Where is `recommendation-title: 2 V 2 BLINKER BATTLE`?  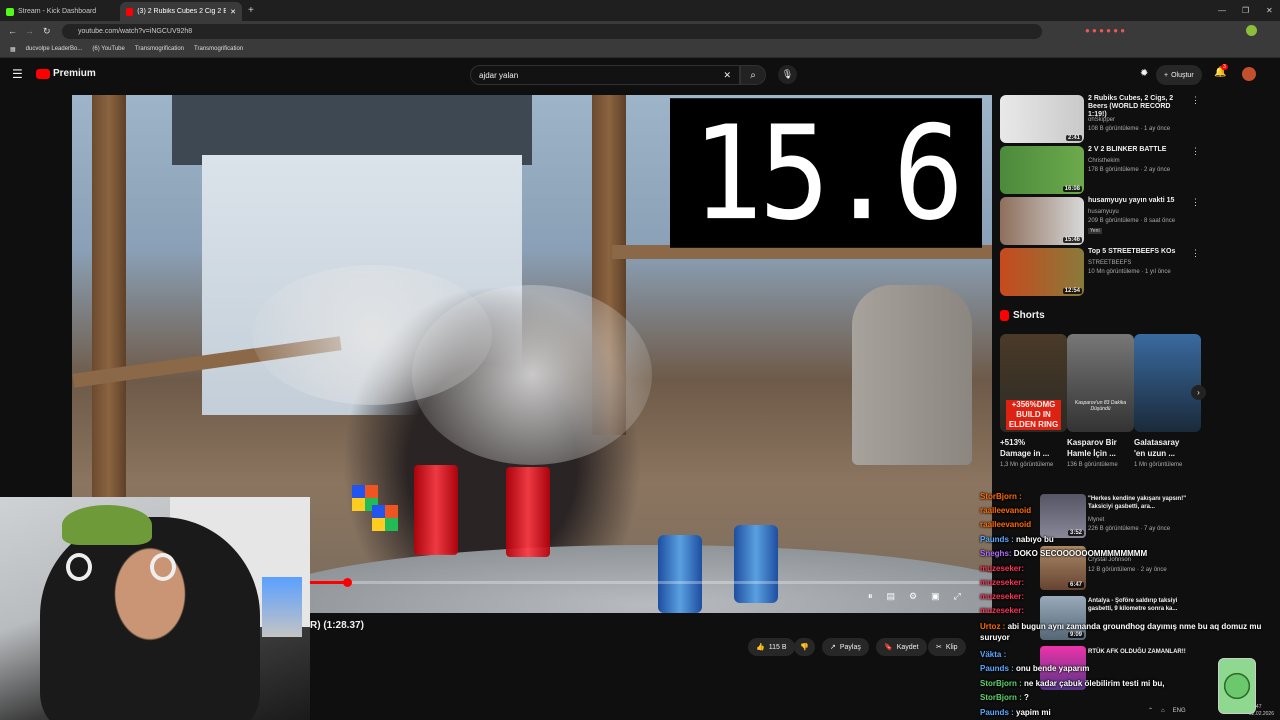 recommendation-title: 2 V 2 BLINKER BATTLE is located at coordinates (1138, 150).